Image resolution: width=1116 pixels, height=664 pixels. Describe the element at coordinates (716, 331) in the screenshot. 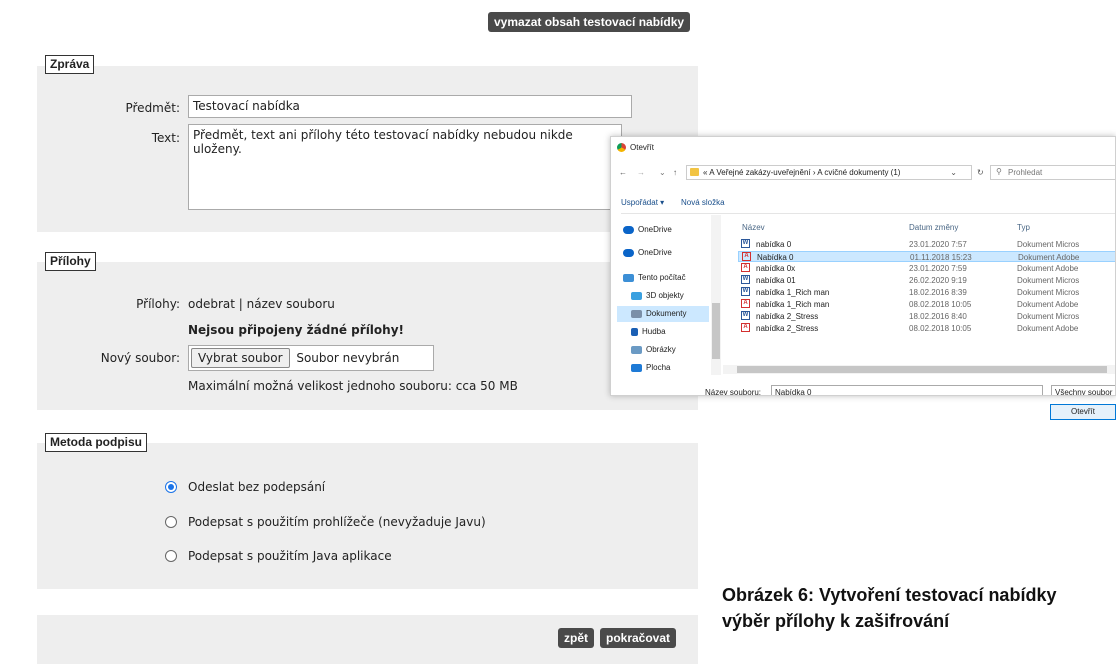

I see `nav-scrollbar-thumb` at that location.